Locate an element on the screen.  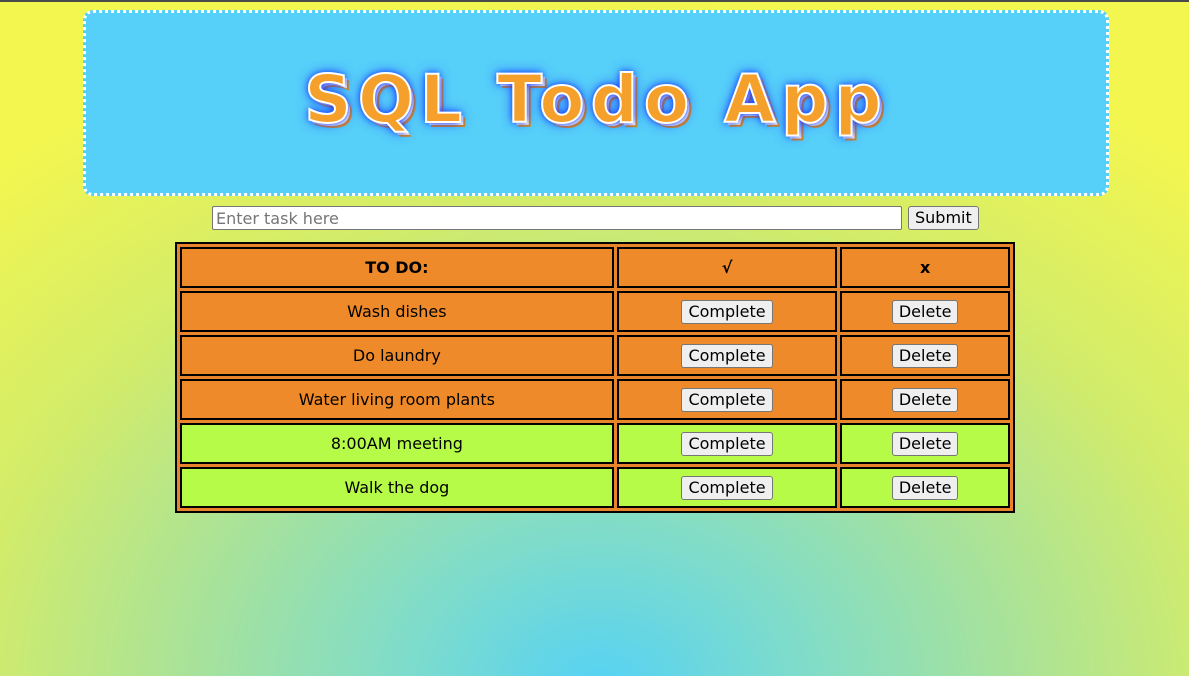
table-row: Walk the dog Complete Delete is located at coordinates (595, 487).